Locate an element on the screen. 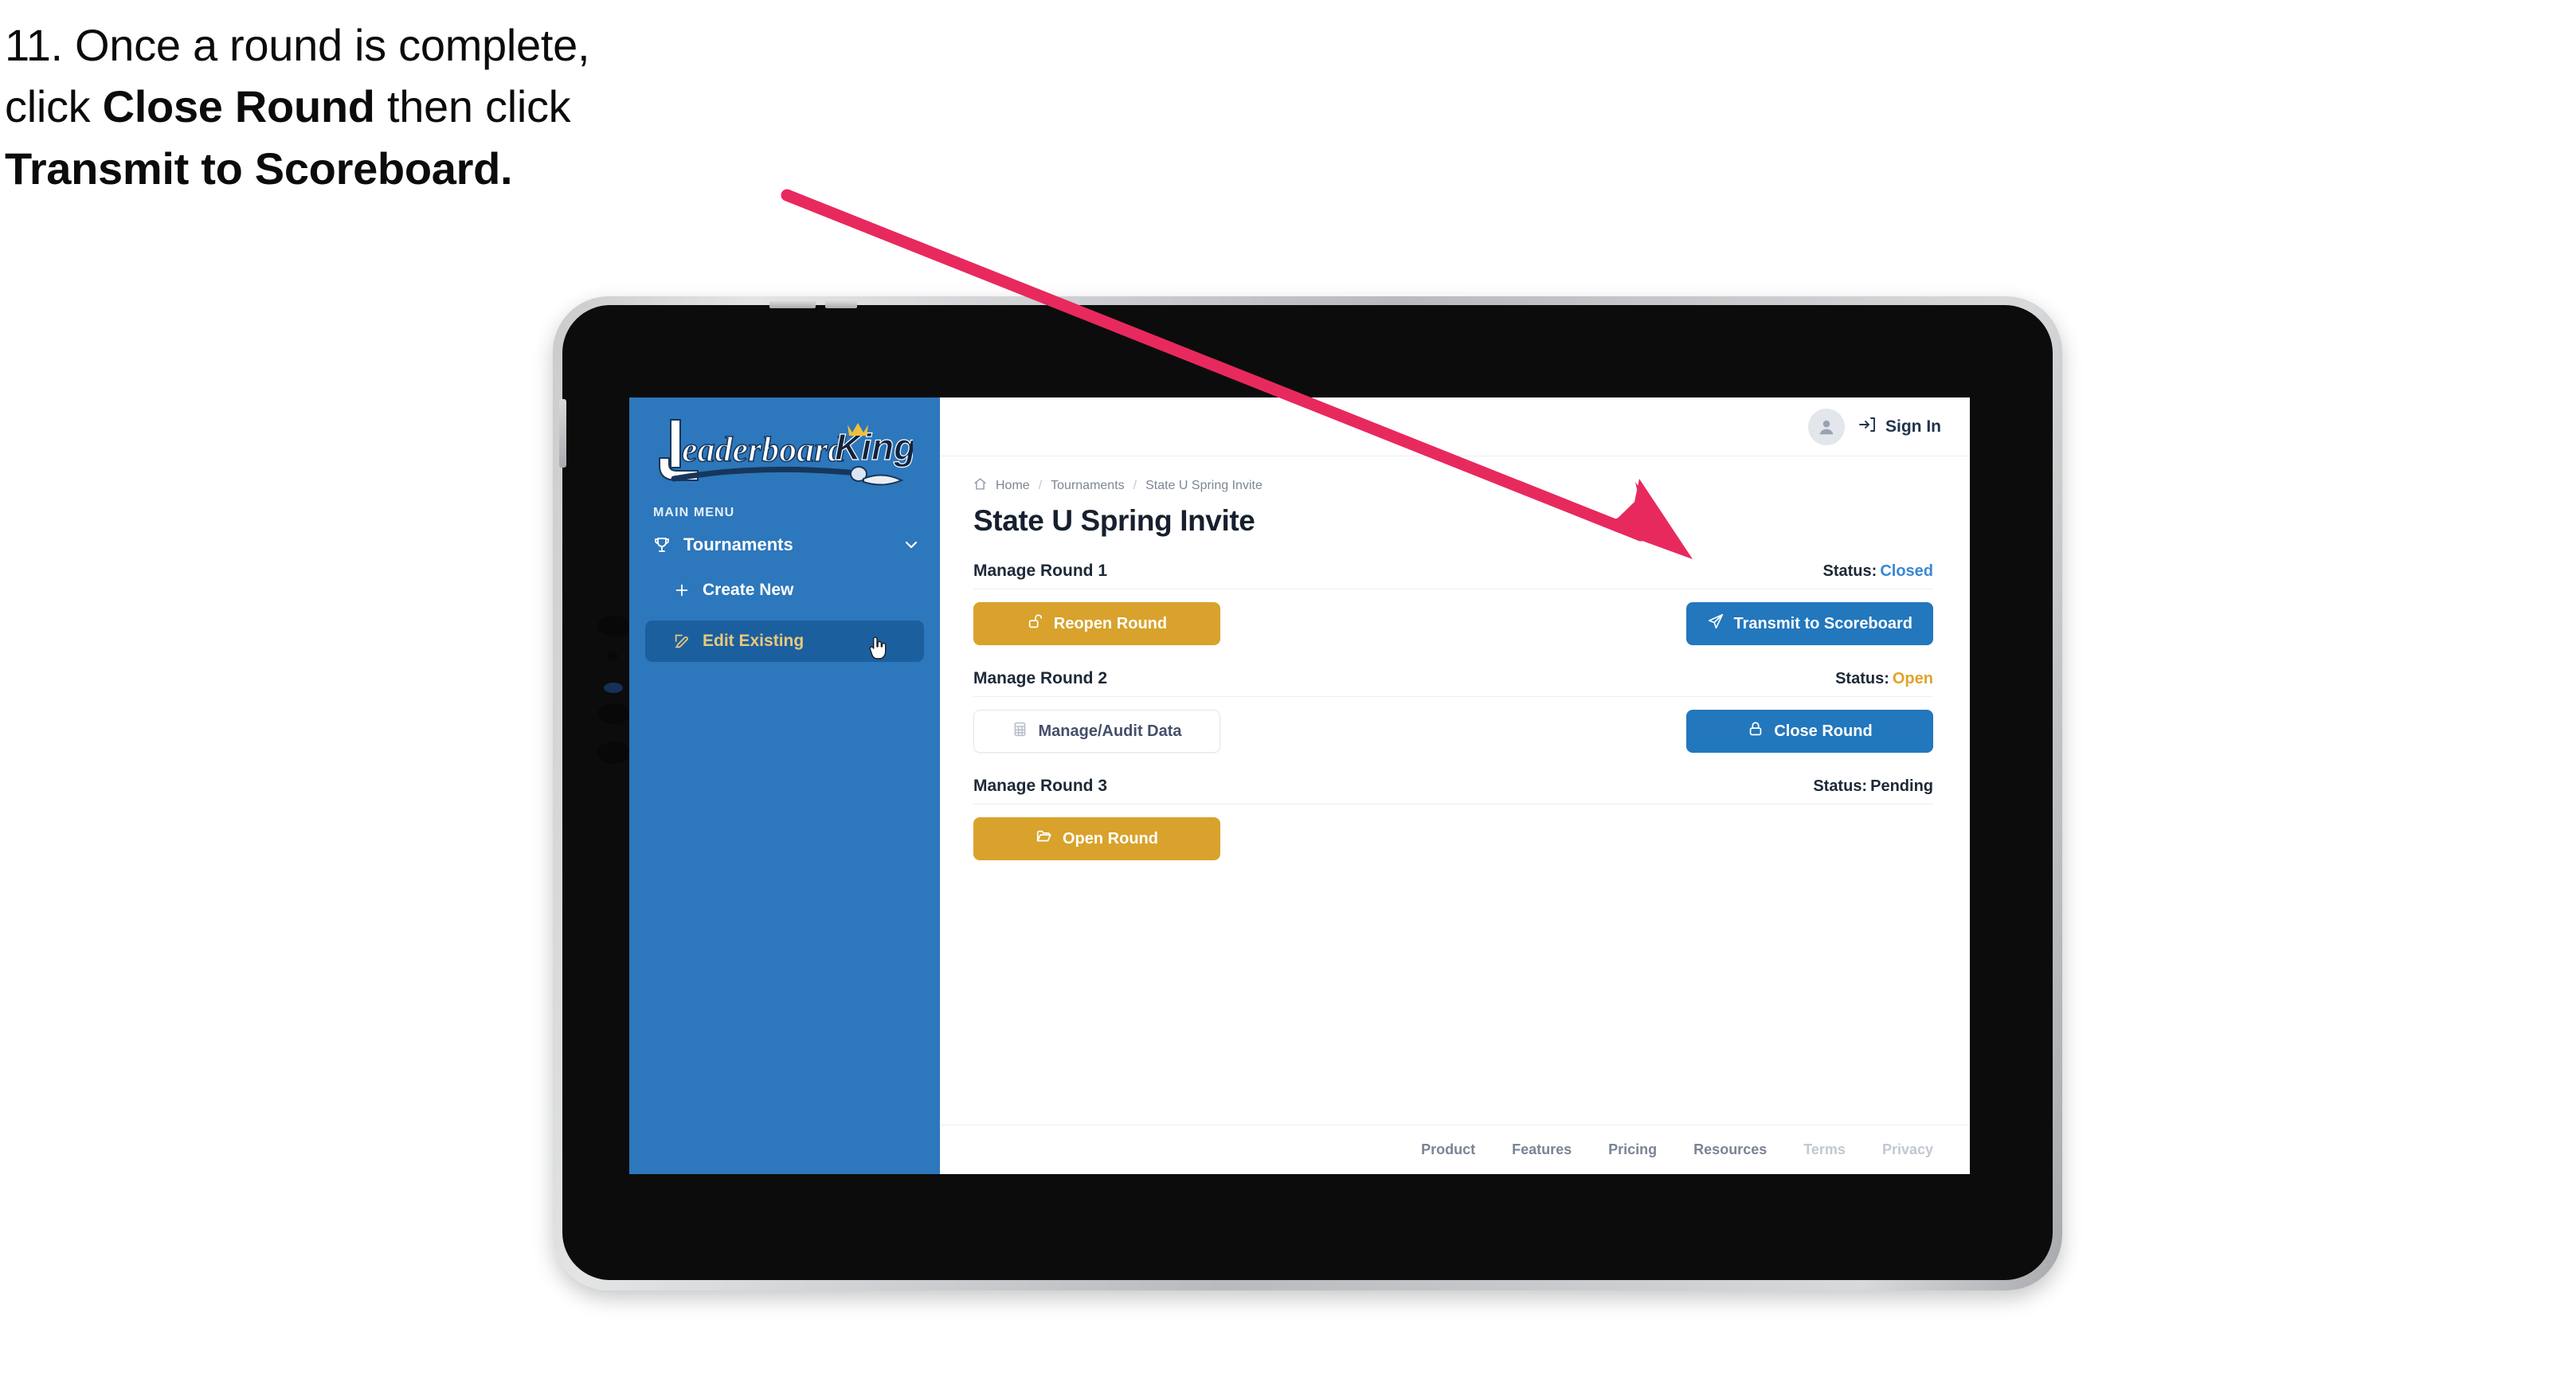 This screenshot has height=1386, width=2576. open-round-button: Open Round is located at coordinates (1096, 838).